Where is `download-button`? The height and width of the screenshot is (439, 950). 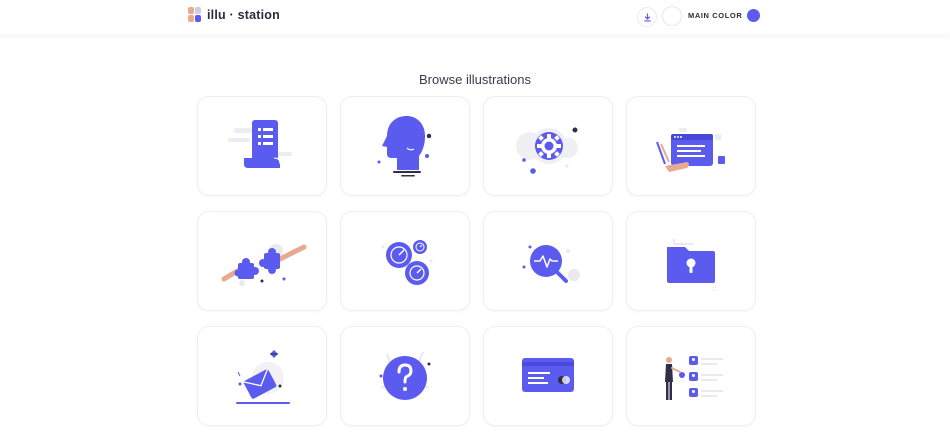
download-button is located at coordinates (647, 17).